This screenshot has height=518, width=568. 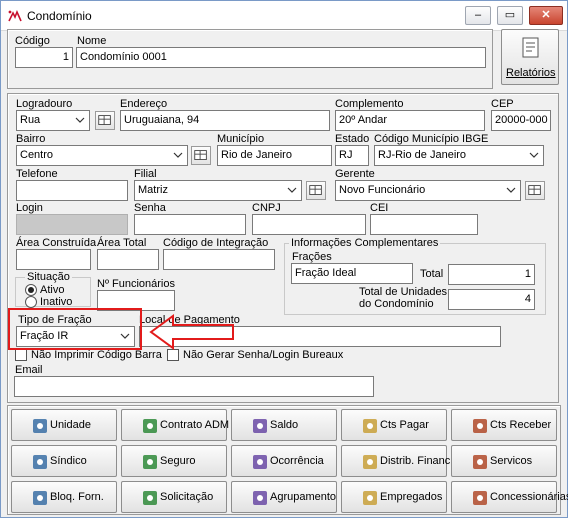 What do you see at coordinates (352, 155) in the screenshot?
I see `estado-field: RJ` at bounding box center [352, 155].